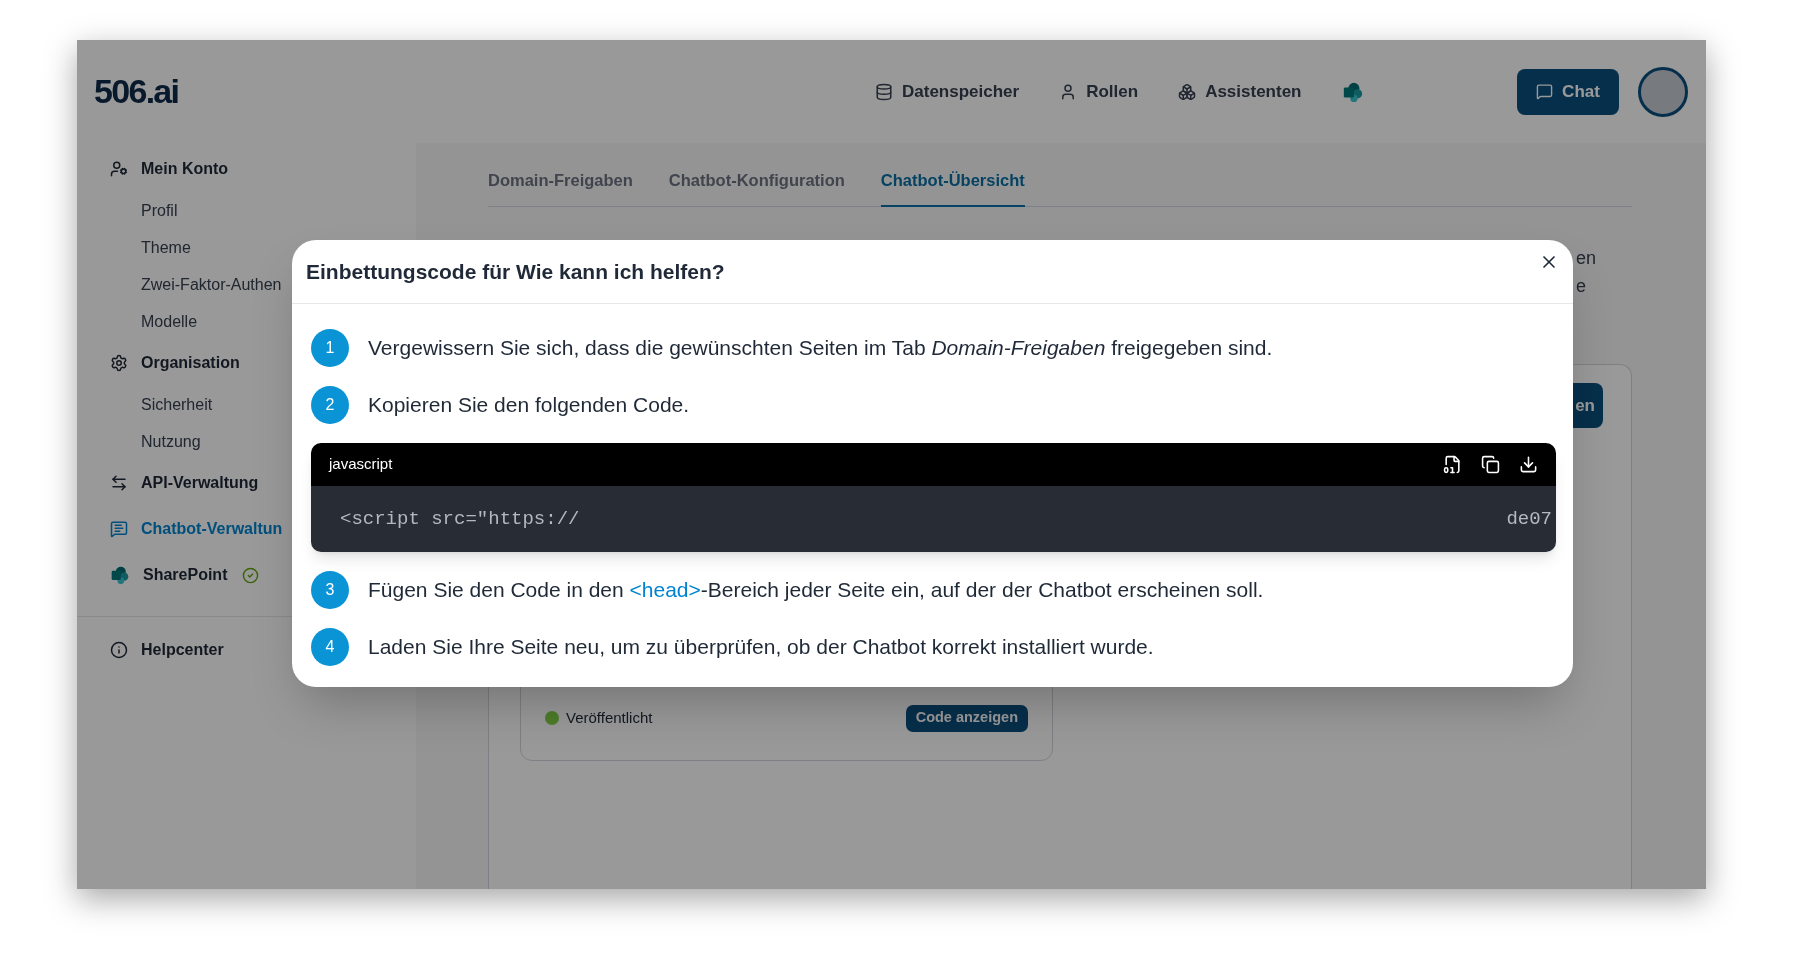  What do you see at coordinates (119, 169) in the screenshot?
I see `user-gear-icon` at bounding box center [119, 169].